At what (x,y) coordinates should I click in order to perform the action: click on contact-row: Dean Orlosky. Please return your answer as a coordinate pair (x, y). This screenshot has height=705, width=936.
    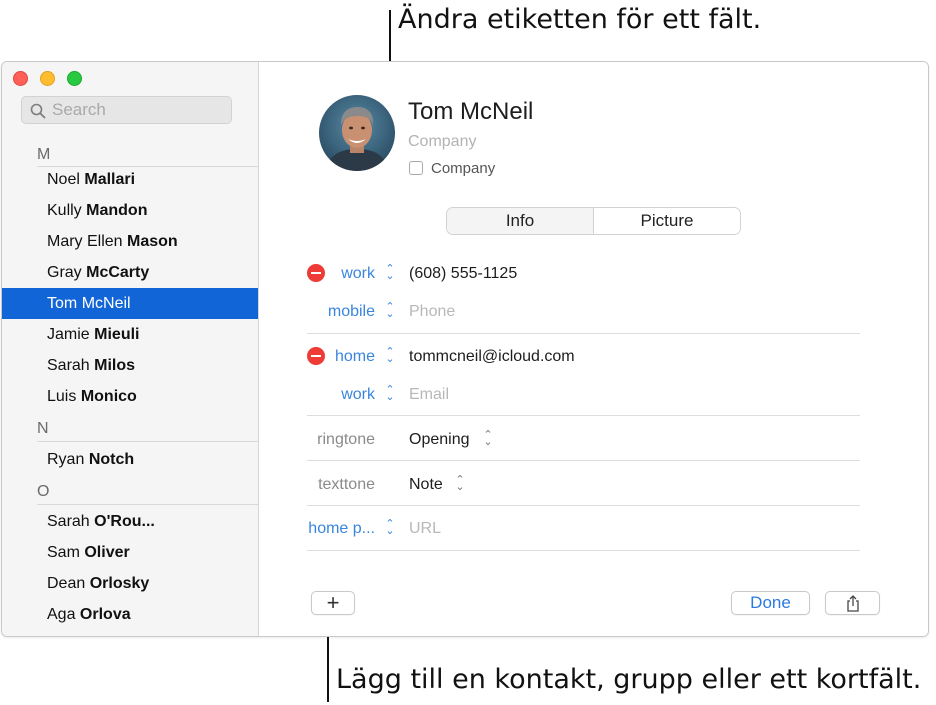
    Looking at the image, I should click on (130, 583).